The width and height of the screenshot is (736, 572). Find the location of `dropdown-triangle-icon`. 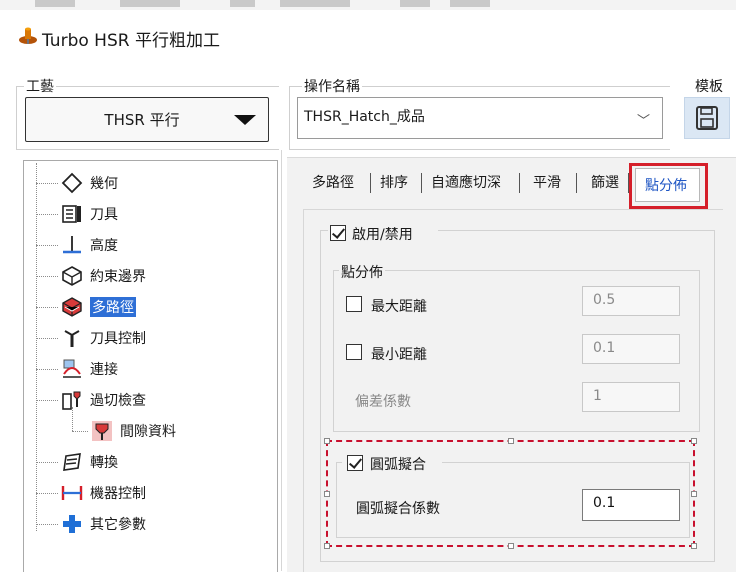

dropdown-triangle-icon is located at coordinates (245, 120).